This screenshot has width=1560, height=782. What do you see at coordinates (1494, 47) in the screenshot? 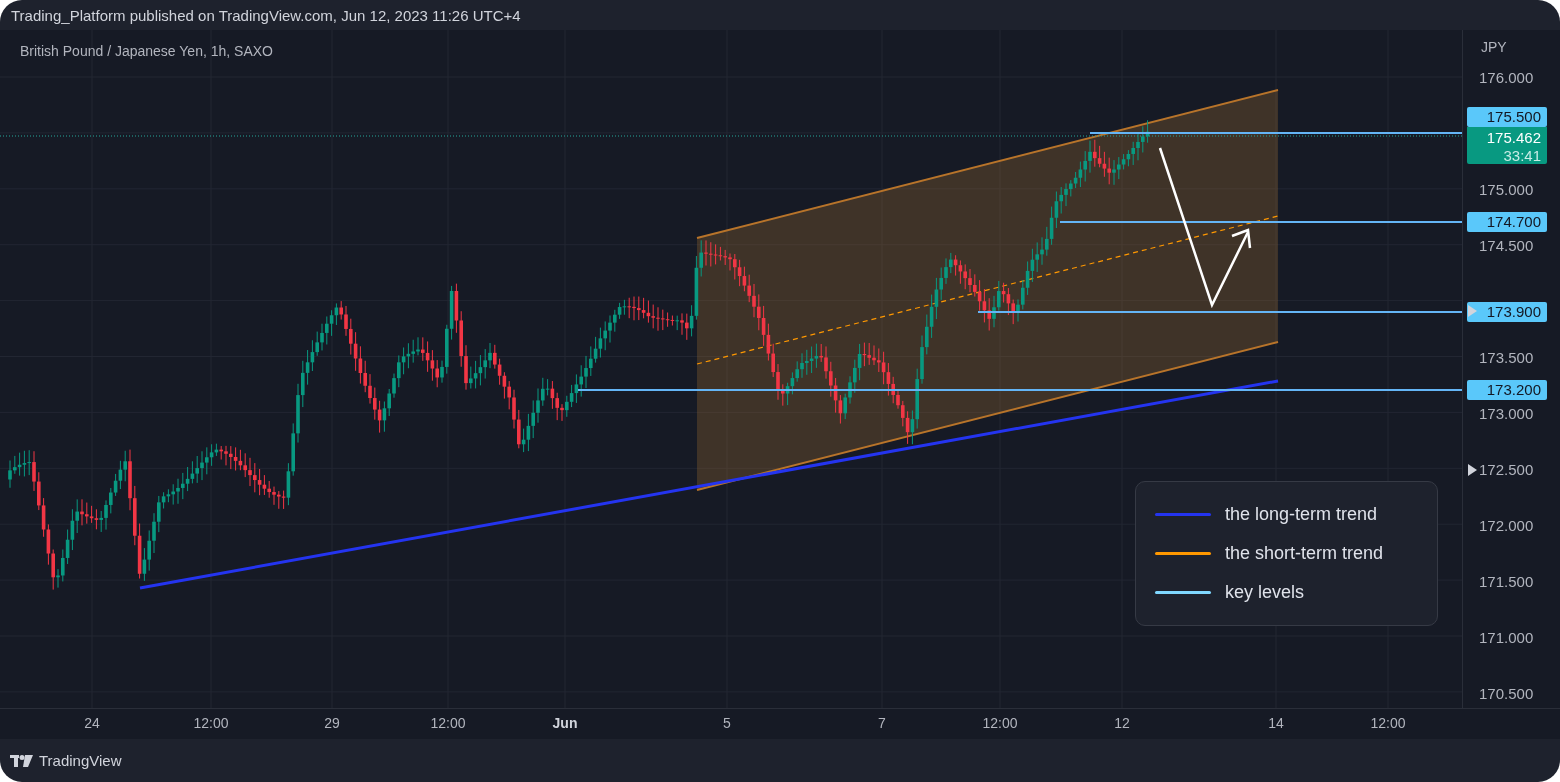
I see `currency-label: JPY` at bounding box center [1494, 47].